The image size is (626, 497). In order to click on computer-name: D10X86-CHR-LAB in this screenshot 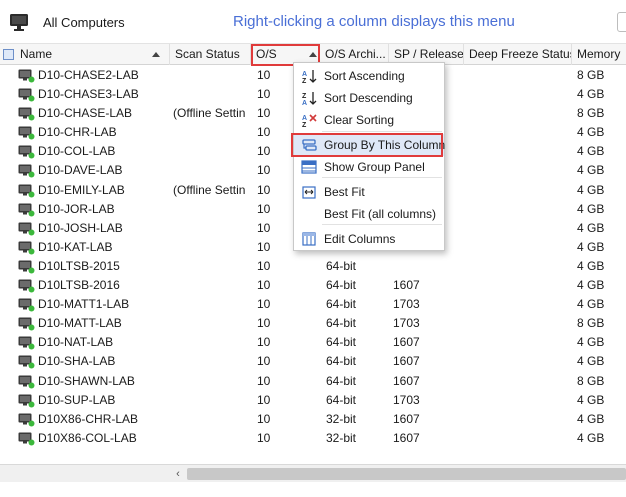, I will do `click(88, 418)`.